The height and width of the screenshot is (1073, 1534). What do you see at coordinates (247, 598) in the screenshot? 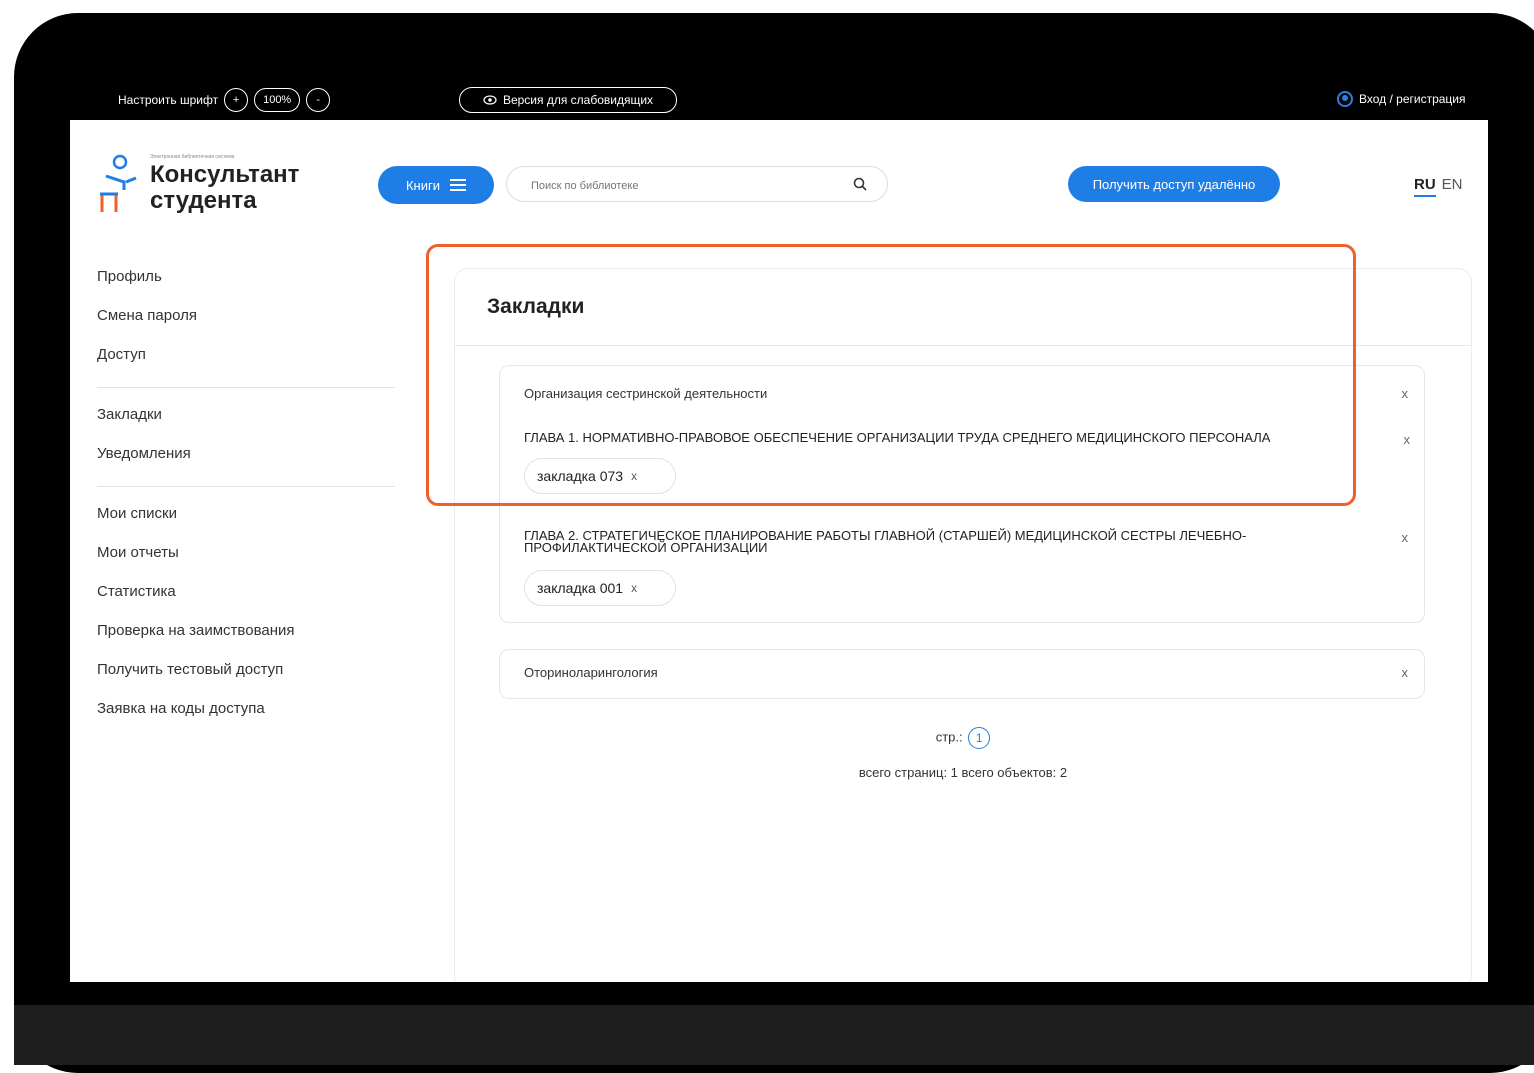
I see `sidebar-item-statistics: Статистика` at bounding box center [247, 598].